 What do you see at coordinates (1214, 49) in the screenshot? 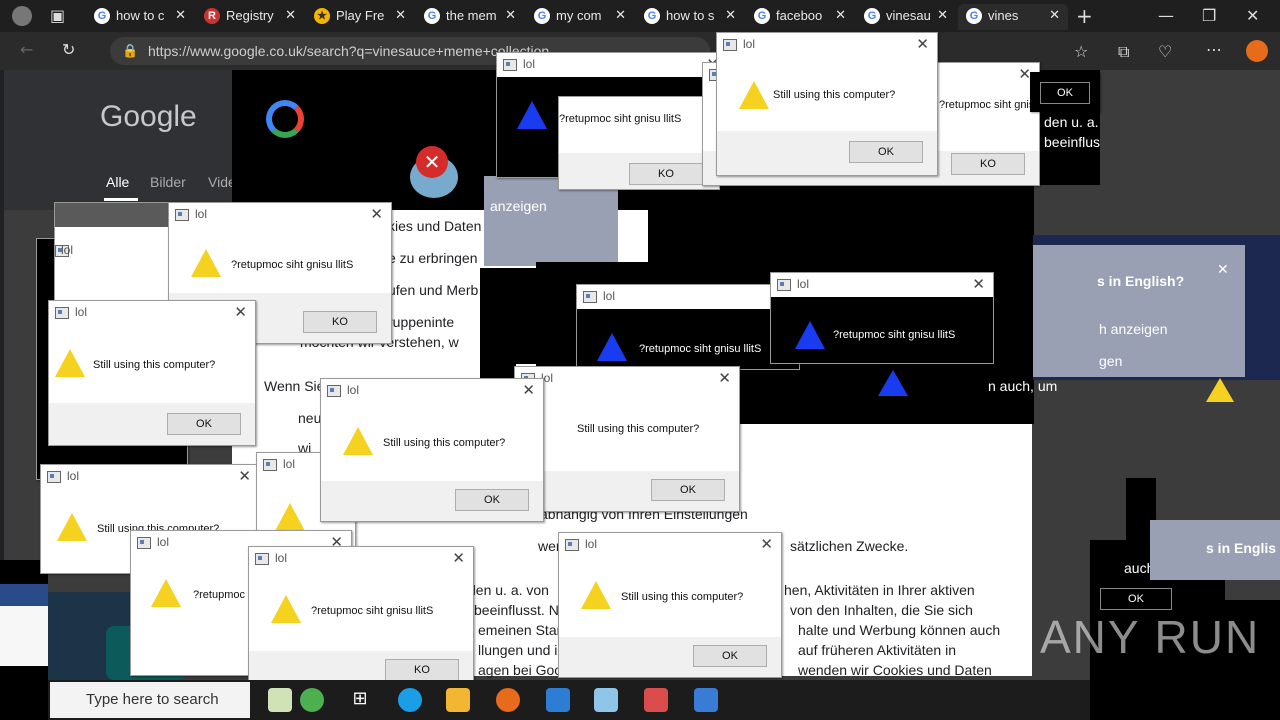
I see `more-menu-icon: ⋯` at bounding box center [1214, 49].